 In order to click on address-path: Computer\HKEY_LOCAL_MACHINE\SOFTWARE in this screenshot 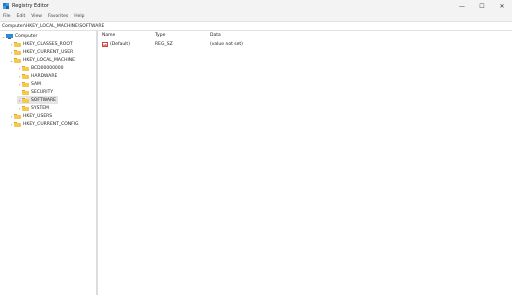, I will do `click(53, 26)`.